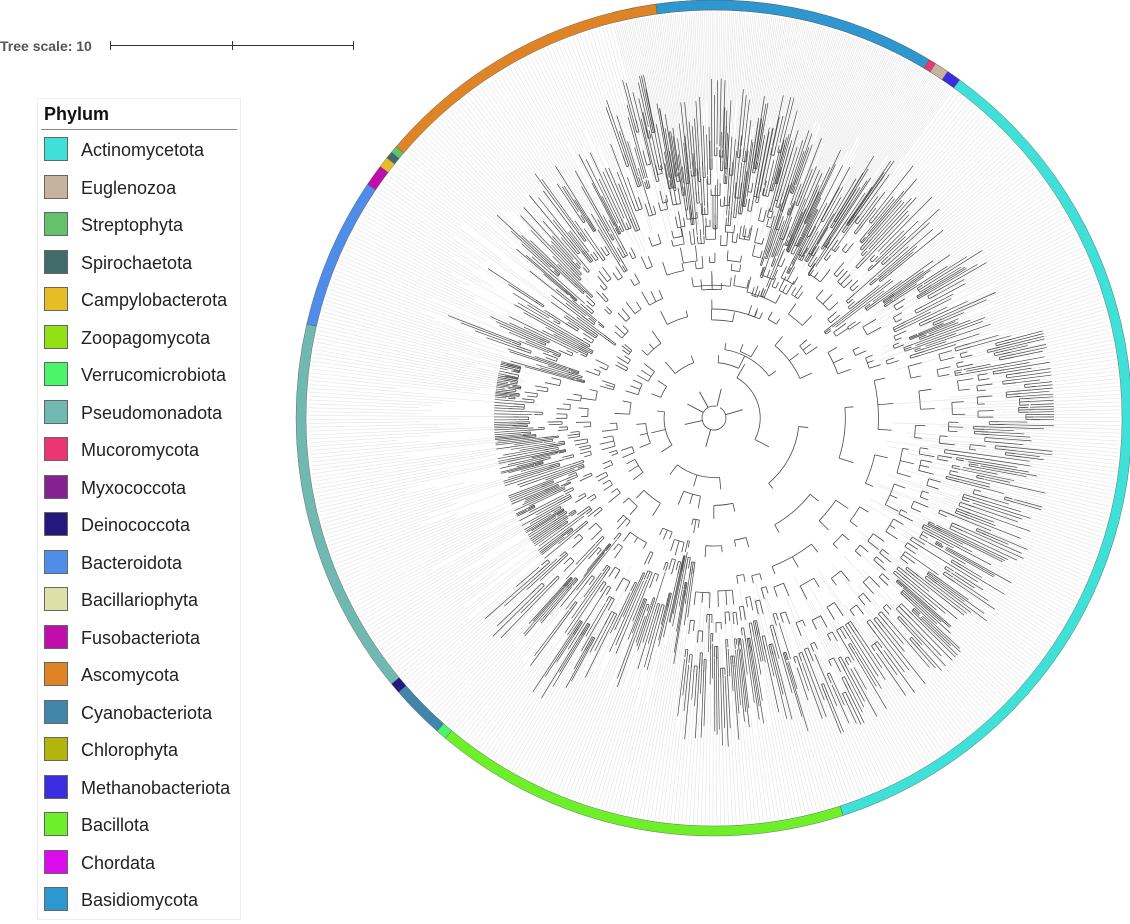  I want to click on legend-item: Bacteroidota, so click(142, 562).